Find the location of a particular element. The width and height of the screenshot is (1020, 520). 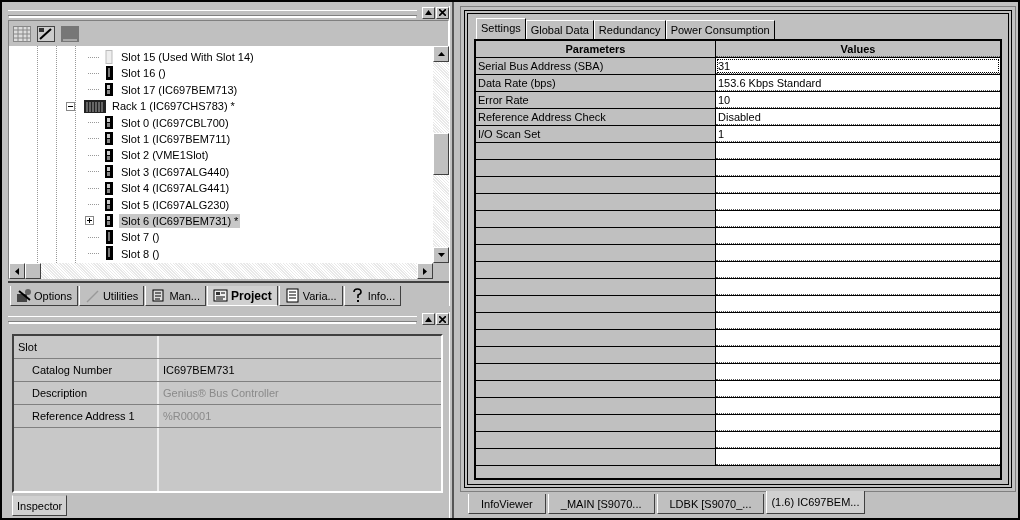

pane-tab: Project is located at coordinates (242, 296).